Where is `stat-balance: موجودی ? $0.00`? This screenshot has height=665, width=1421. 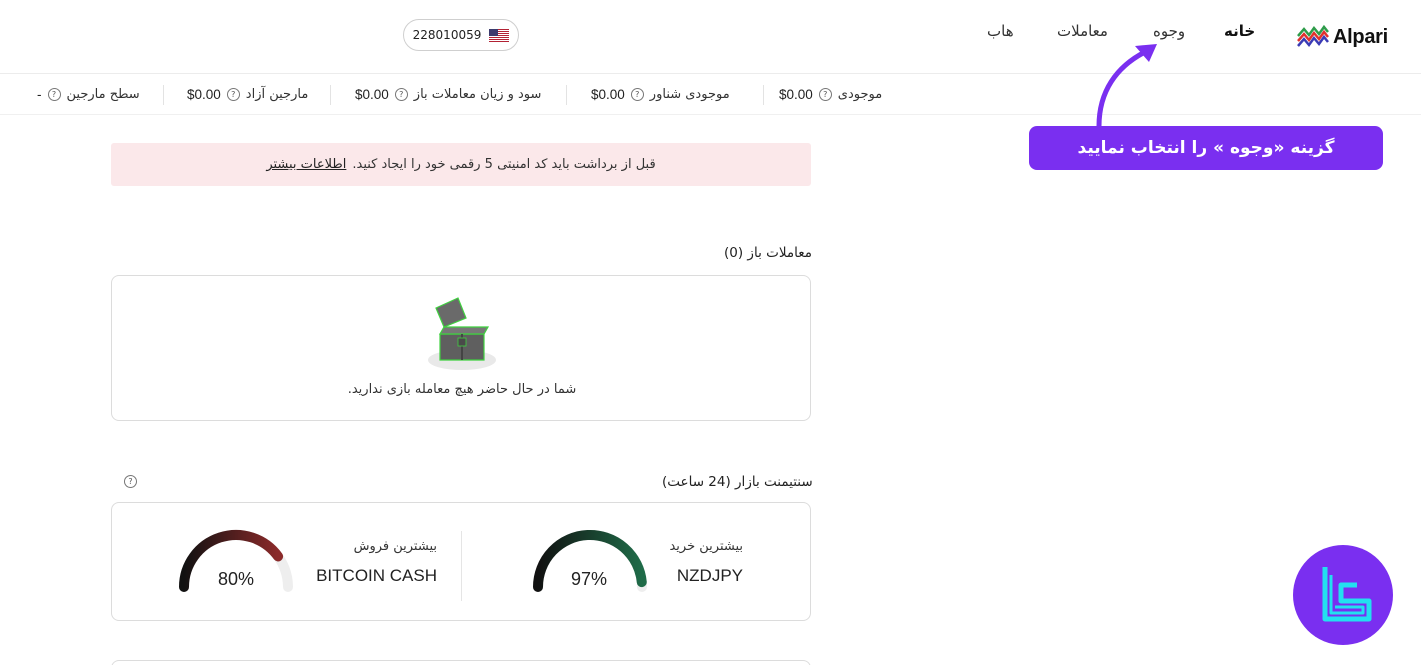
stat-balance: موجودی ? $0.00 is located at coordinates (830, 94).